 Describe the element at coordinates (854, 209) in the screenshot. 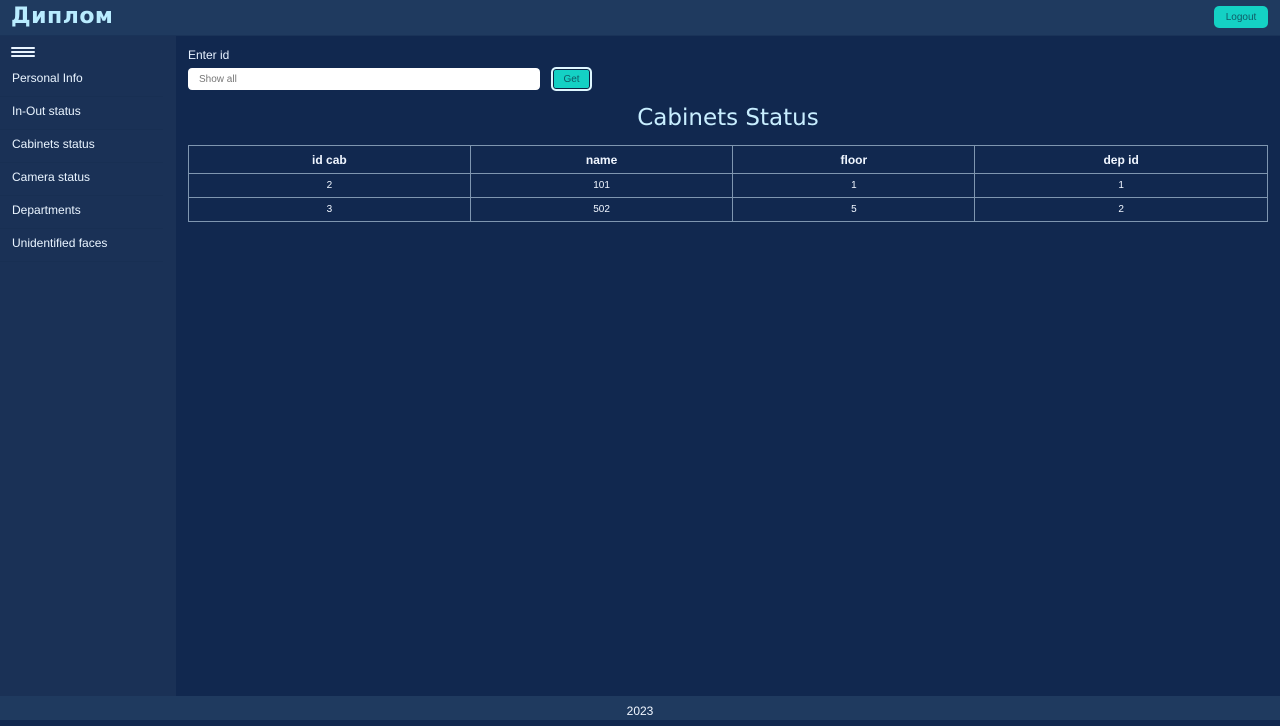

I see `cell-floor: 5` at that location.